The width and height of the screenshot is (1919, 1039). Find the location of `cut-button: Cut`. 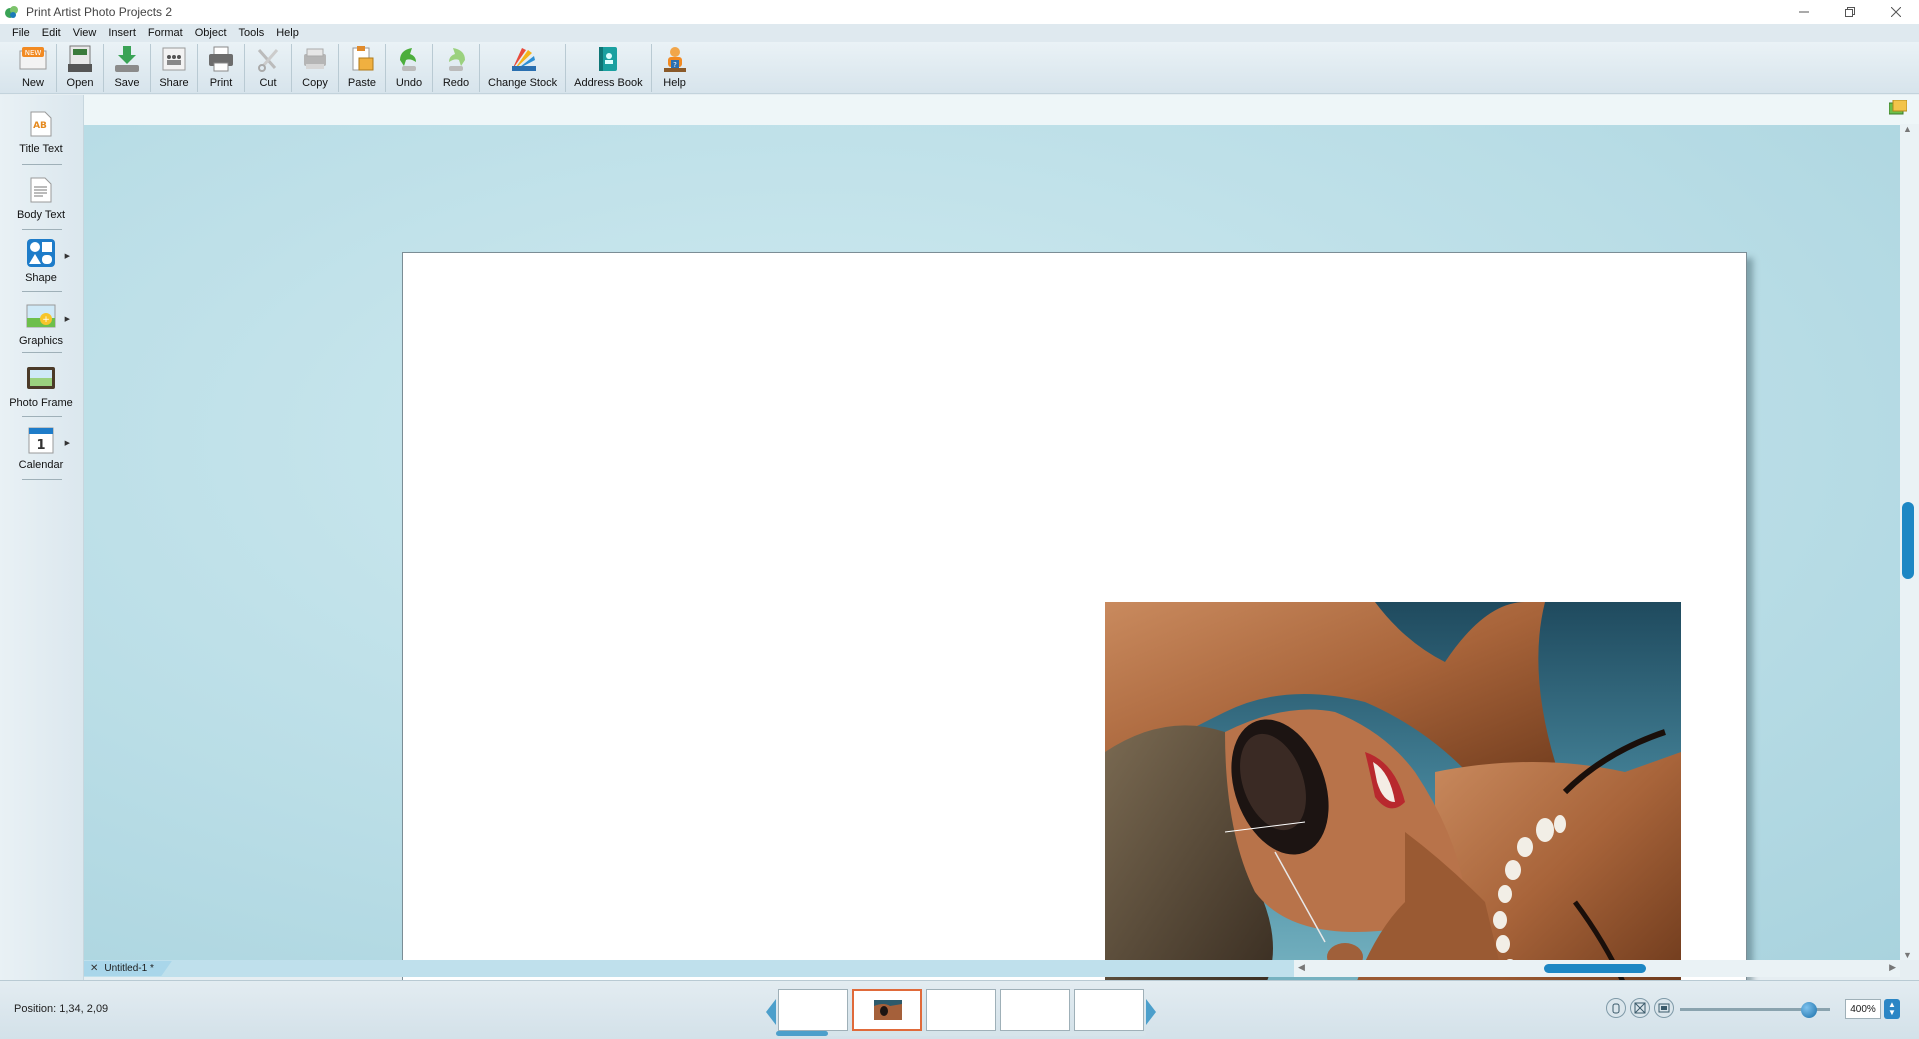

cut-button: Cut is located at coordinates (268, 67).